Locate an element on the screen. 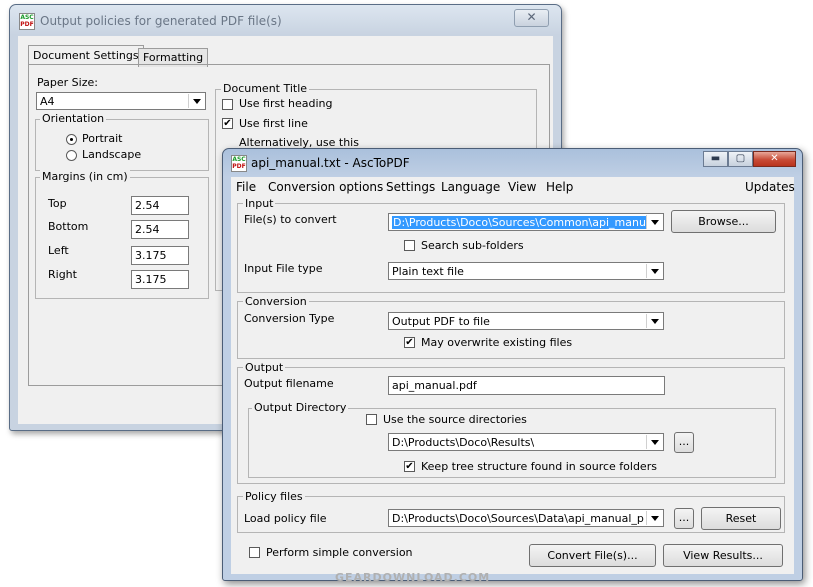  use-first-heading-checkbox is located at coordinates (227, 104).